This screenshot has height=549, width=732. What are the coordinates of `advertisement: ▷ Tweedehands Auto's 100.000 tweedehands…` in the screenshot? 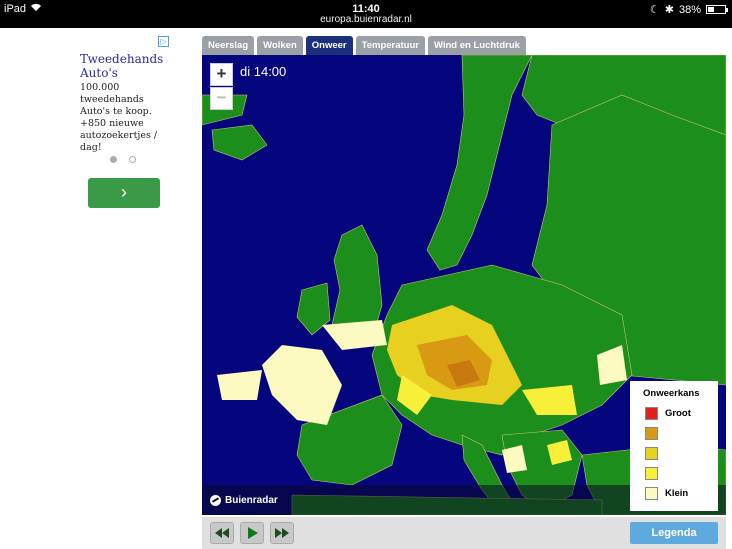 It's located at (125, 131).